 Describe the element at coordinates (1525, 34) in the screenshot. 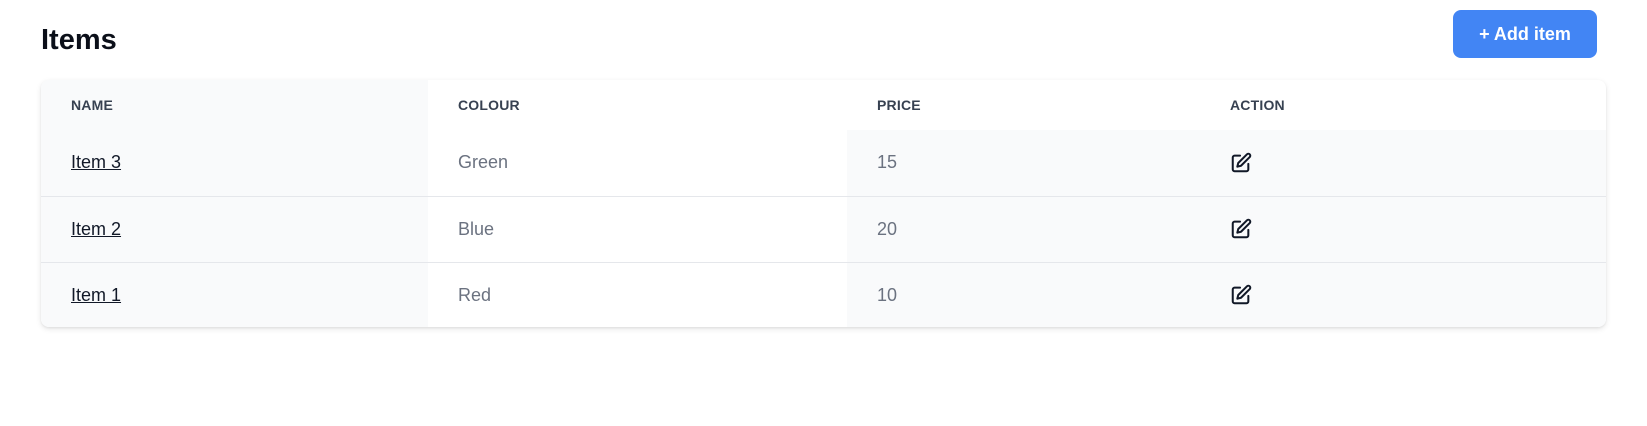

I see `add-item-button: + Add item` at that location.